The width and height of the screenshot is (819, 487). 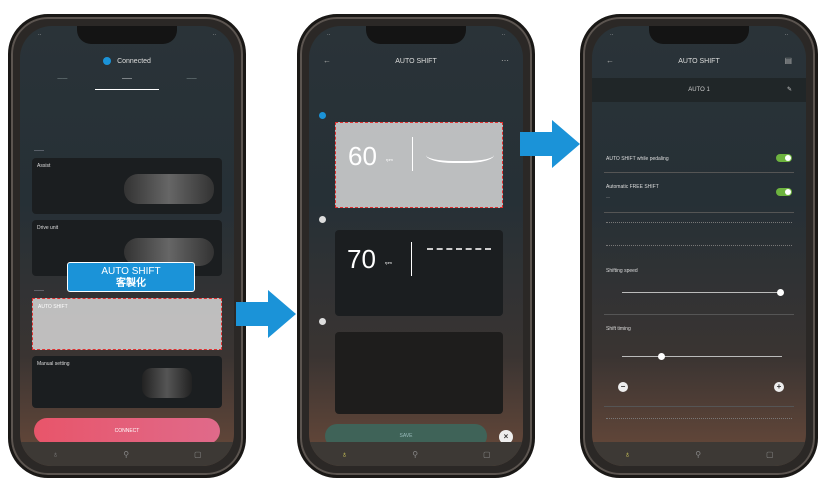 I want to click on profile-2-marker, so click(x=322, y=219).